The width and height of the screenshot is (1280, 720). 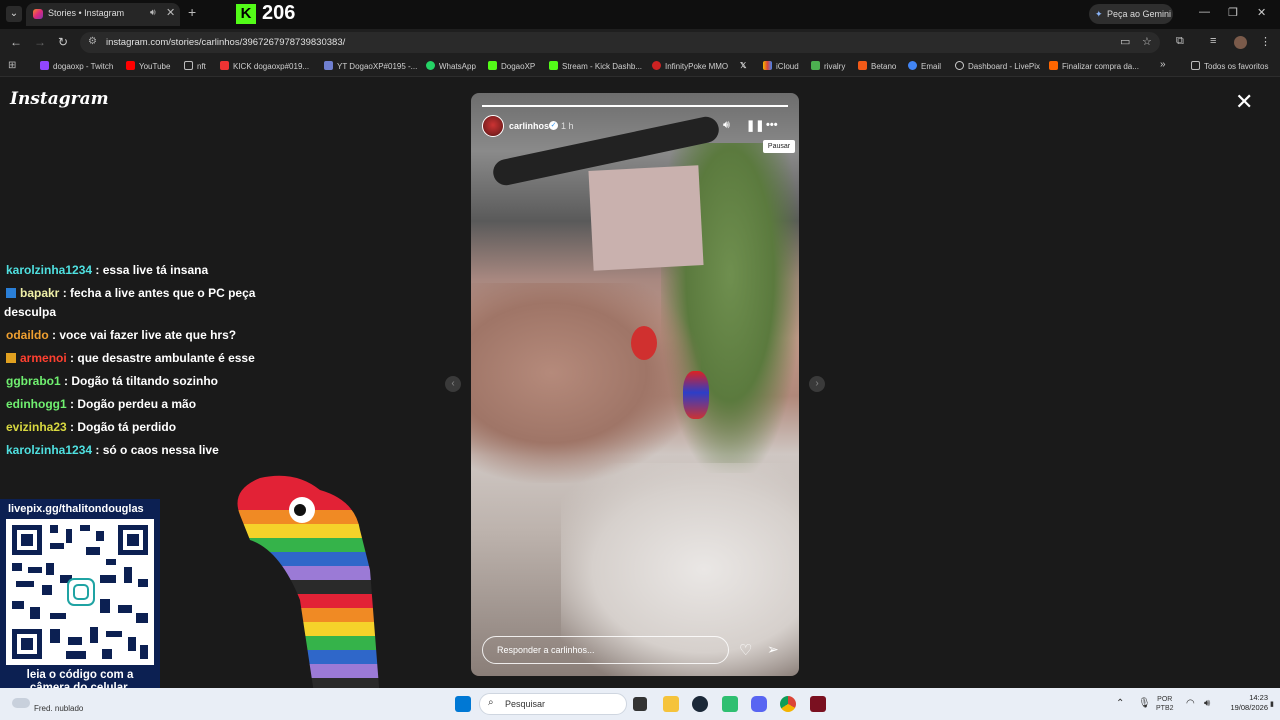 What do you see at coordinates (1204, 12) in the screenshot?
I see `minimize-button: —` at bounding box center [1204, 12].